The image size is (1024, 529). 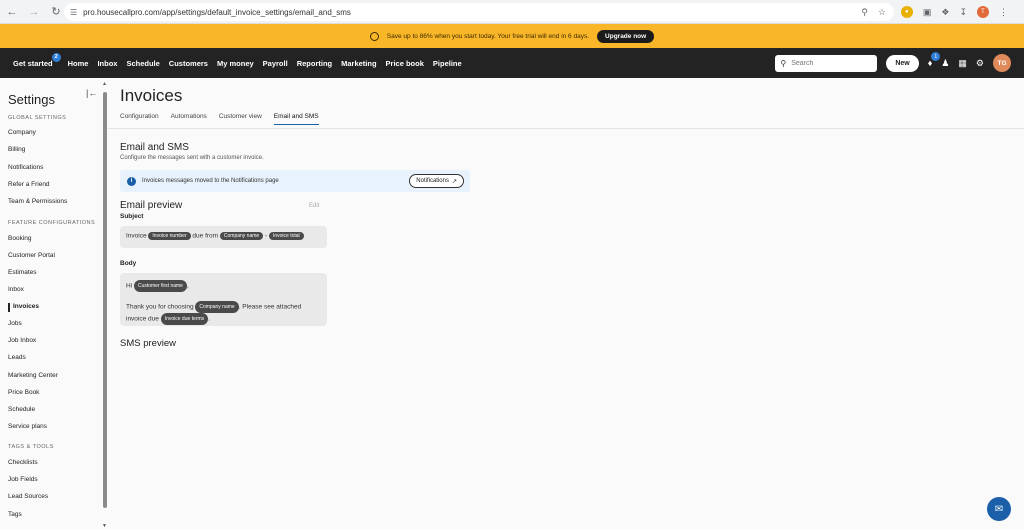 I want to click on sidebar-item-tags: Tags, so click(x=15, y=514).